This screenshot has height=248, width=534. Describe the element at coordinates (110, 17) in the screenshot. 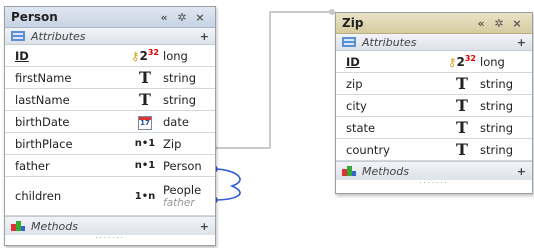

I see `person-header: Person « ✲ ×` at that location.